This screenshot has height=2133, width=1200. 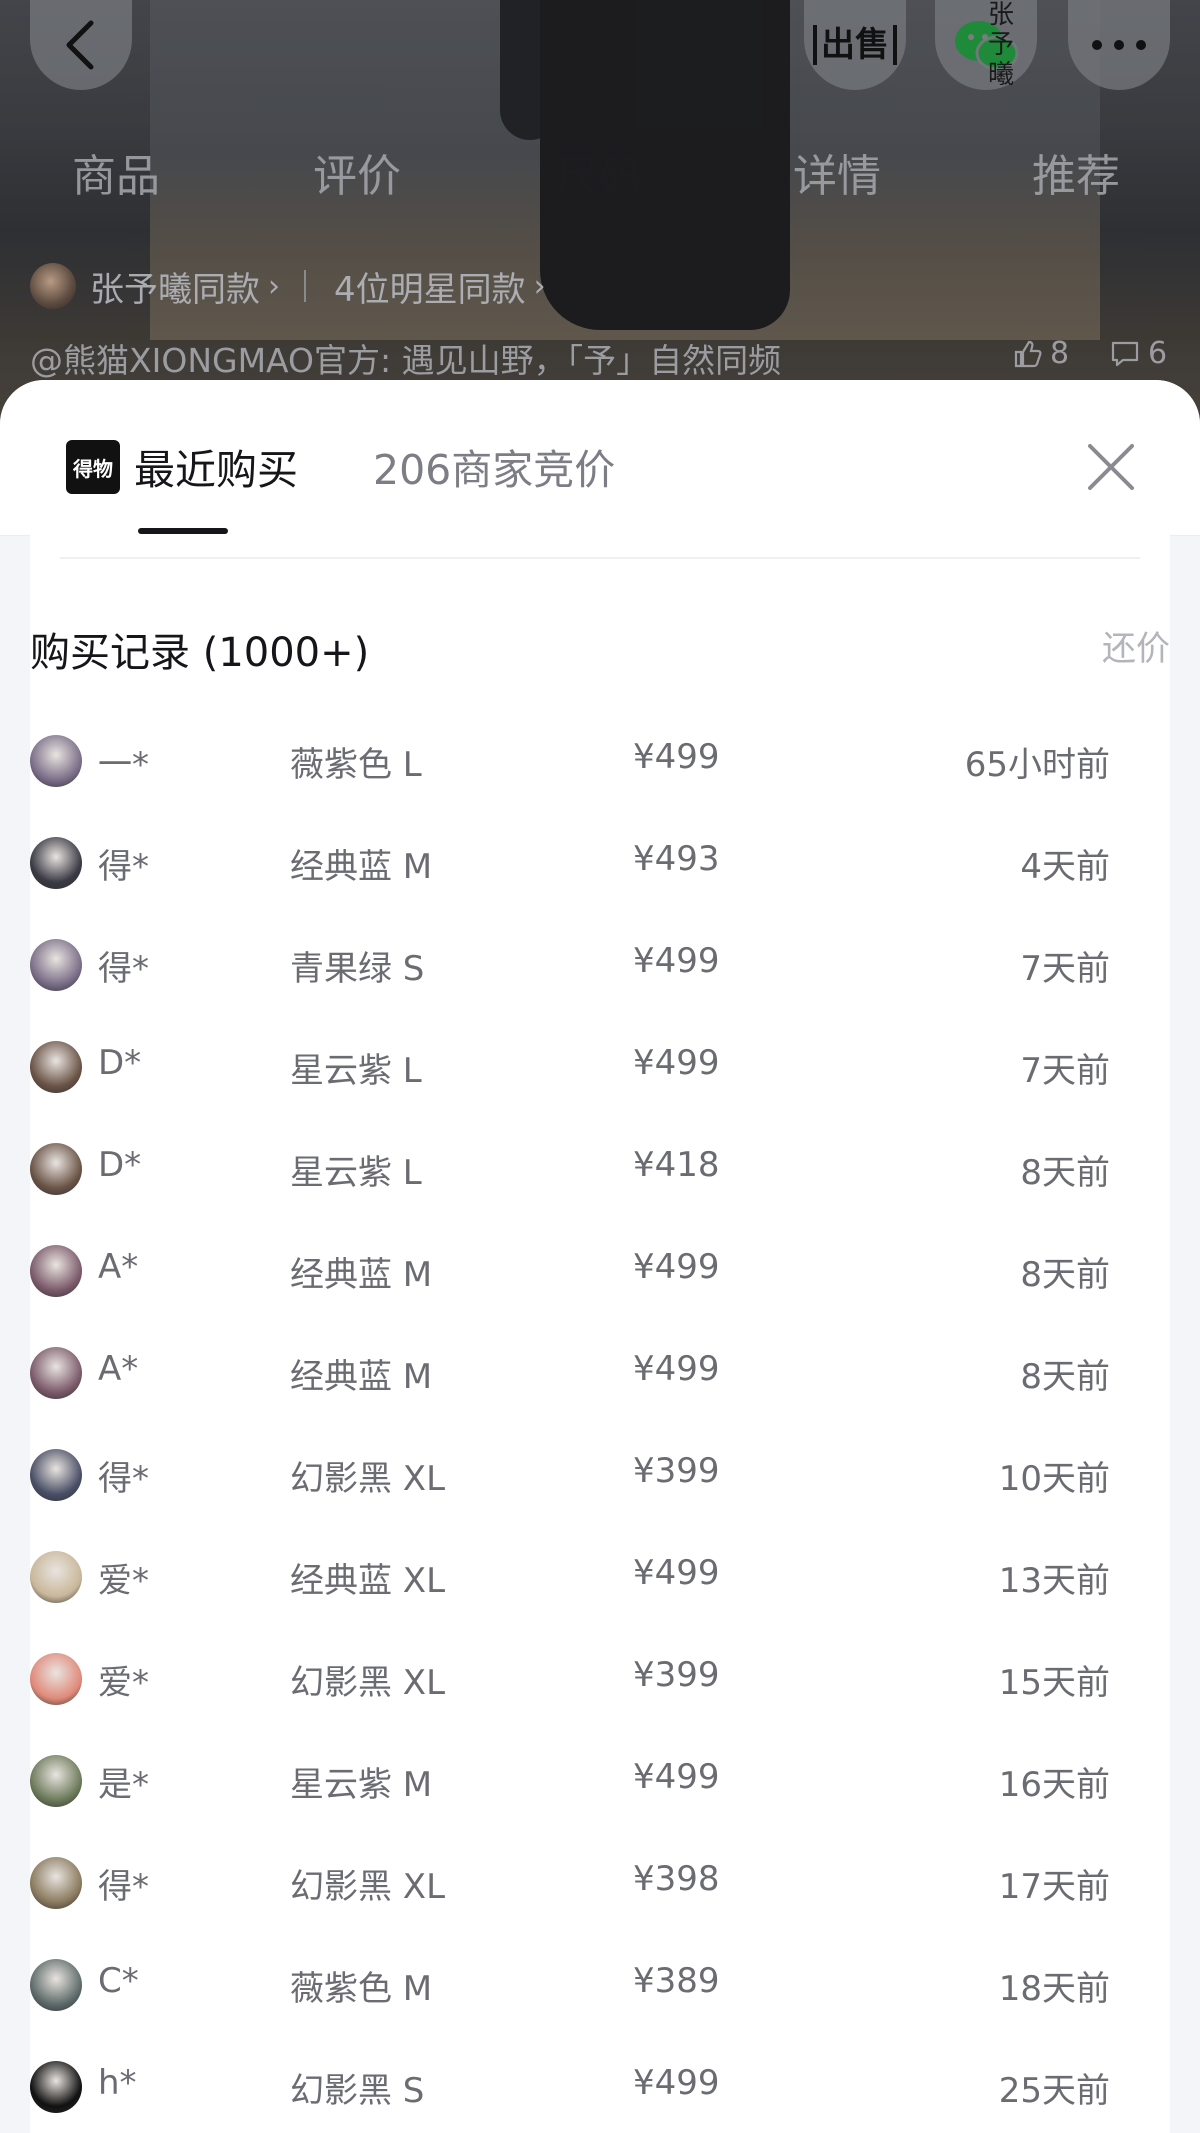 I want to click on record-row: D* 星云紫 L ¥499 7天前, so click(x=570, y=1067).